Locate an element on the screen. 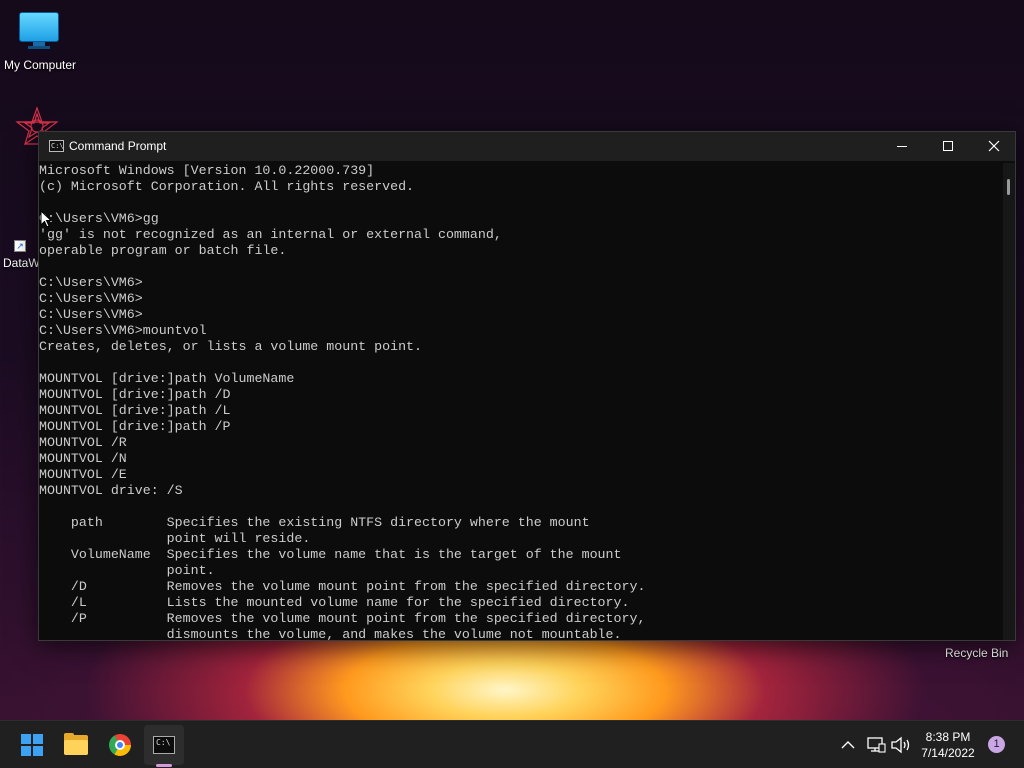  taskbar-command-prompt: C:\ is located at coordinates (164, 745).